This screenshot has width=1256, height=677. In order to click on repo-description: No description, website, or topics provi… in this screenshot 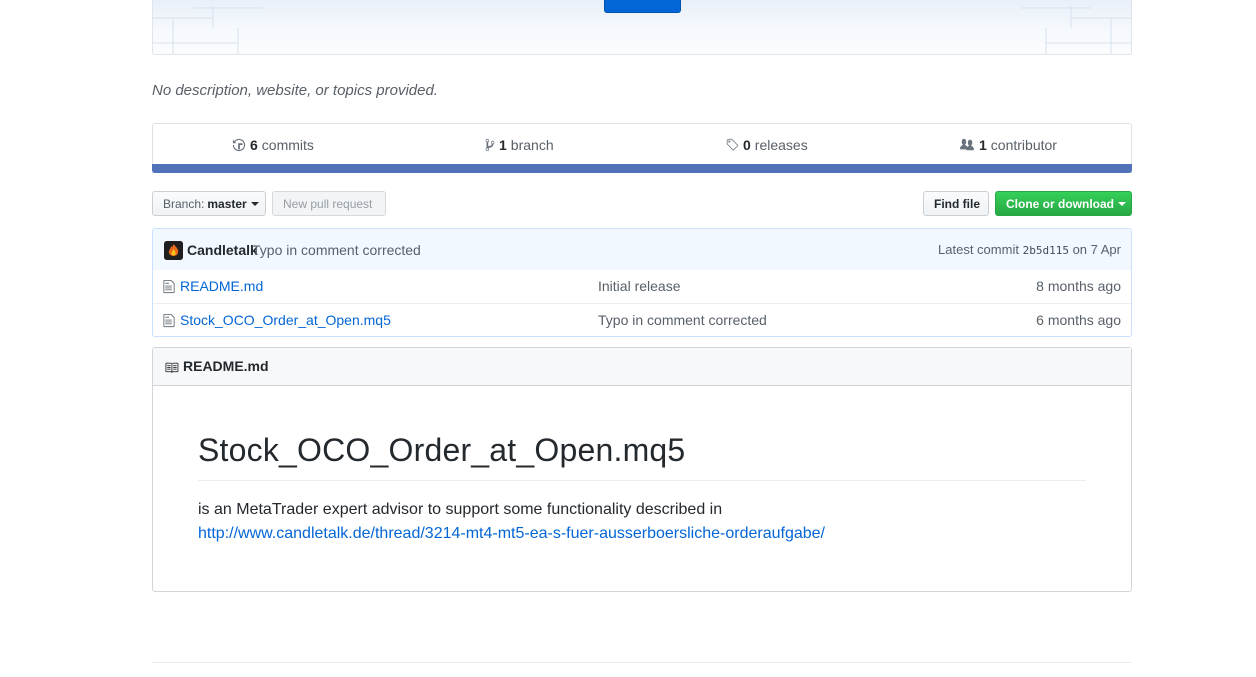, I will do `click(295, 90)`.